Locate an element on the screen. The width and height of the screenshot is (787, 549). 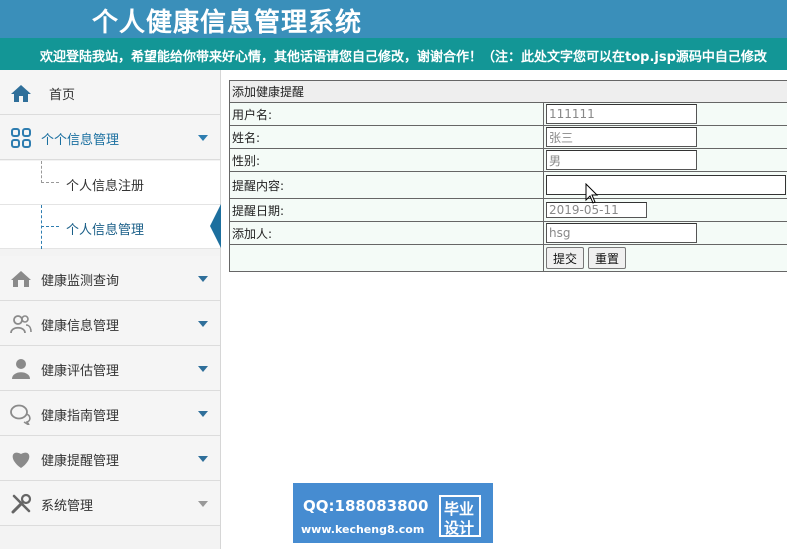
sidebar-subitem-register: 个人信息注册 is located at coordinates (110, 183).